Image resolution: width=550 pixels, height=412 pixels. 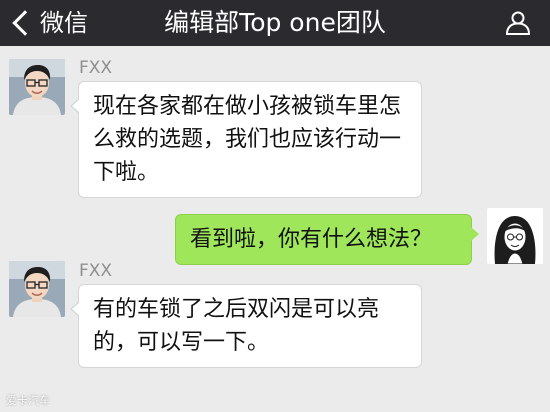 What do you see at coordinates (327, 239) in the screenshot?
I see `message-bubble-outgoing: 看到啦，你有什么想法？` at bounding box center [327, 239].